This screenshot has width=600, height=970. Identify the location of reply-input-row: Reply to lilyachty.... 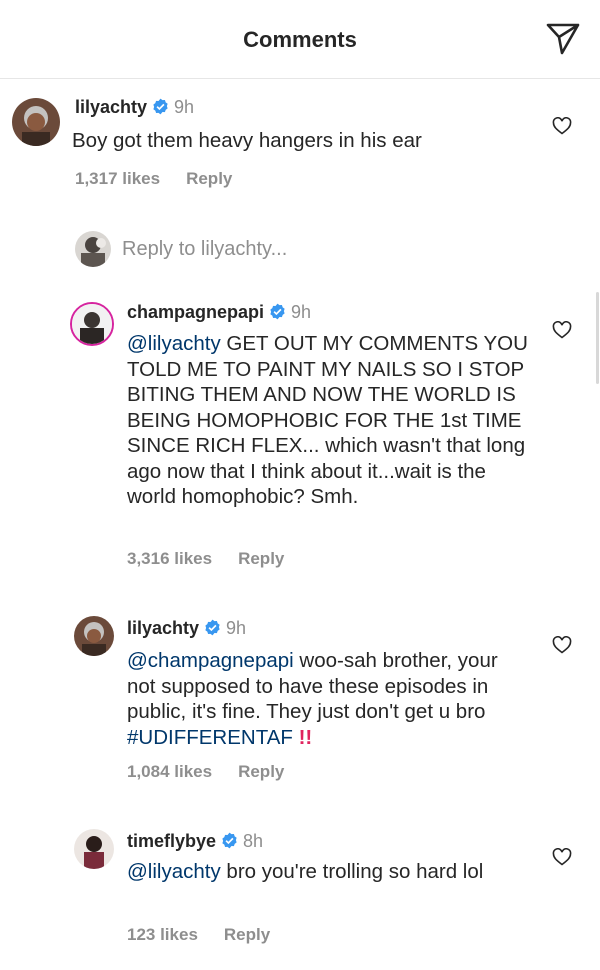
(275, 250).